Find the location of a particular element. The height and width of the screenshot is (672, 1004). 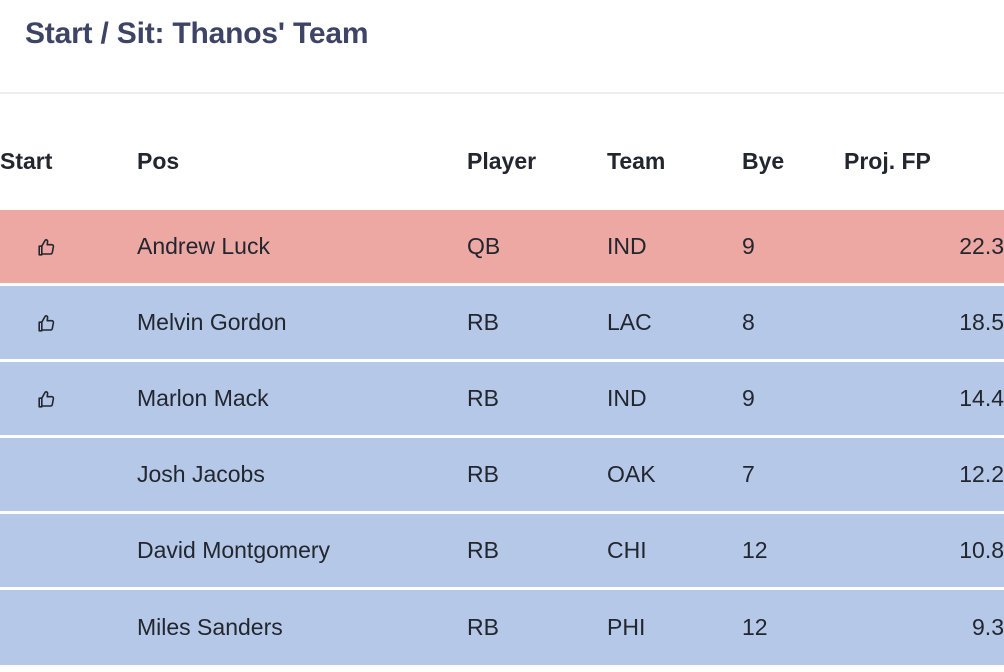

cell-proj-fp: 18.5 is located at coordinates (924, 322).